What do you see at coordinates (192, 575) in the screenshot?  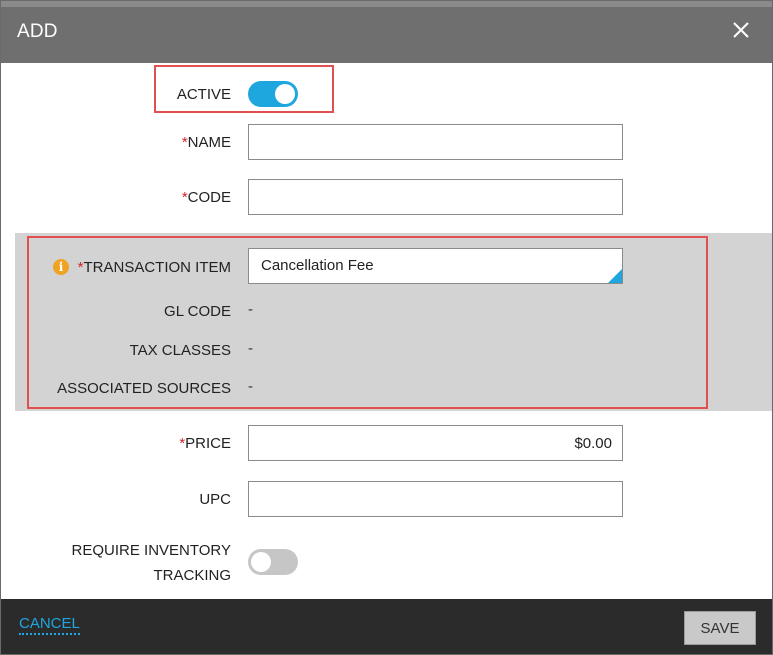 I see `inventory-tracking-label-line2: TRACKING` at bounding box center [192, 575].